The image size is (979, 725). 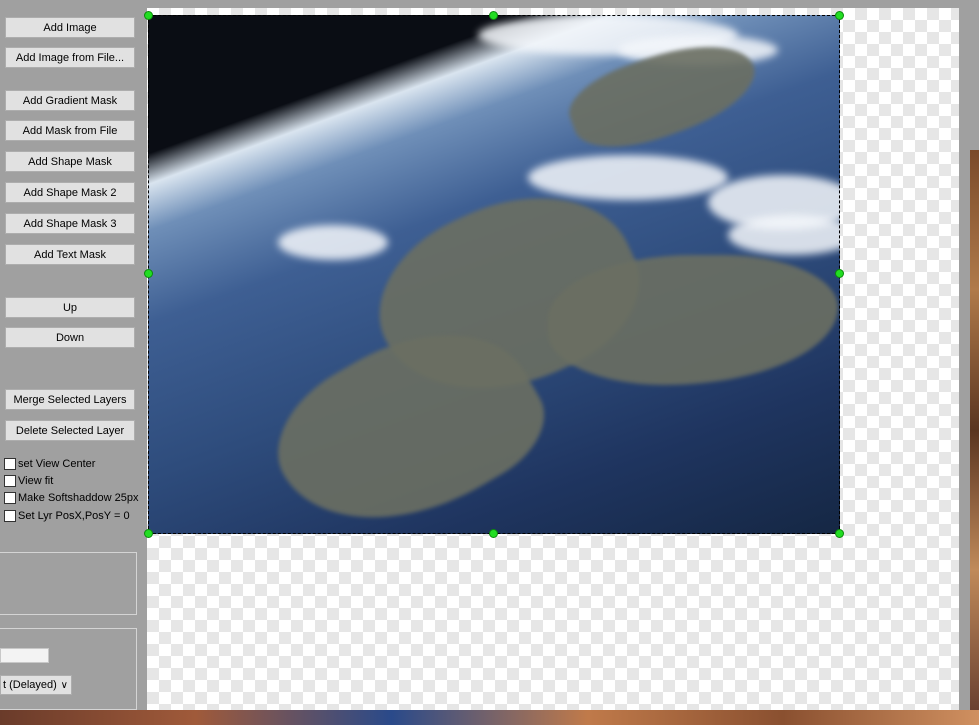 What do you see at coordinates (70, 100) in the screenshot?
I see `add-gradient-mask-button: Add Gradient Mask` at bounding box center [70, 100].